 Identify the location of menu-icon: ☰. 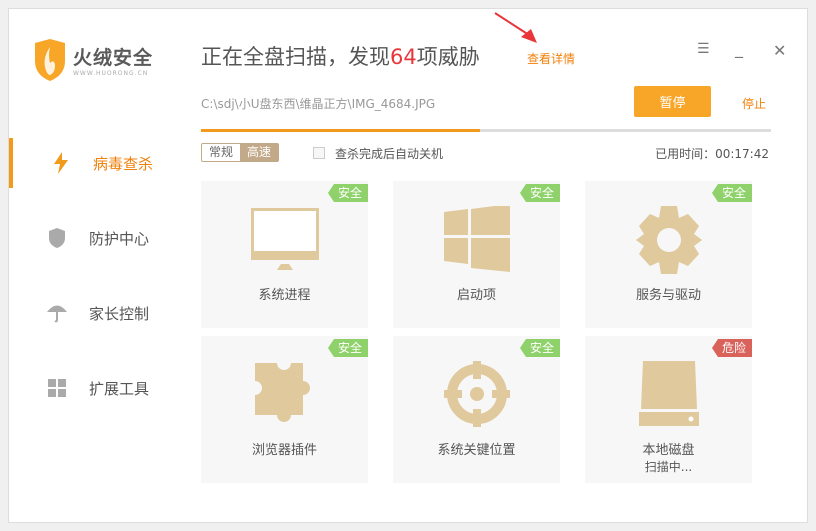
(703, 49).